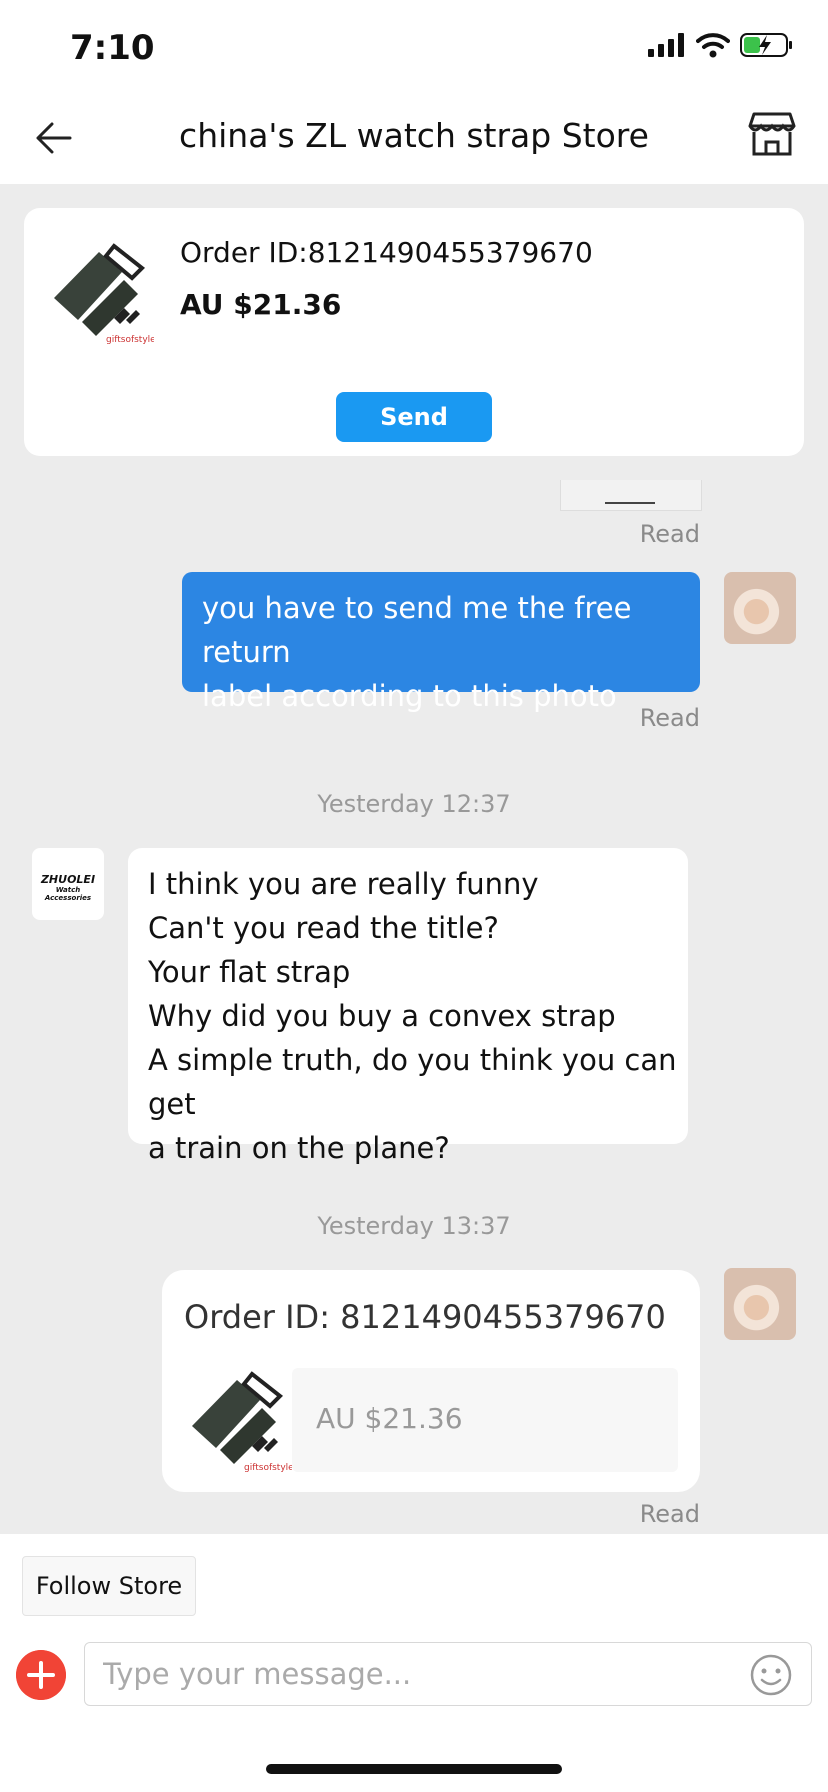 Image resolution: width=828 pixels, height=1792 pixels. Describe the element at coordinates (414, 1226) in the screenshot. I see `timestamp: Yesterday 13:37` at that location.